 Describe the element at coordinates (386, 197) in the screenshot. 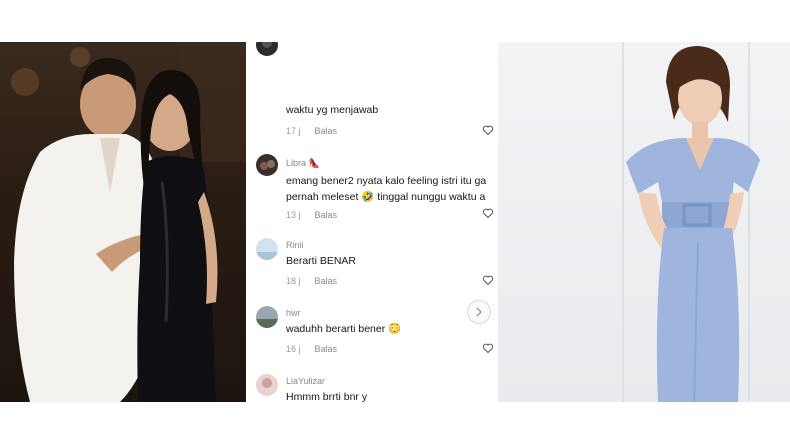

I see `comment-text: pernah meleset 🤣 tinggal nunggu waktu a` at that location.